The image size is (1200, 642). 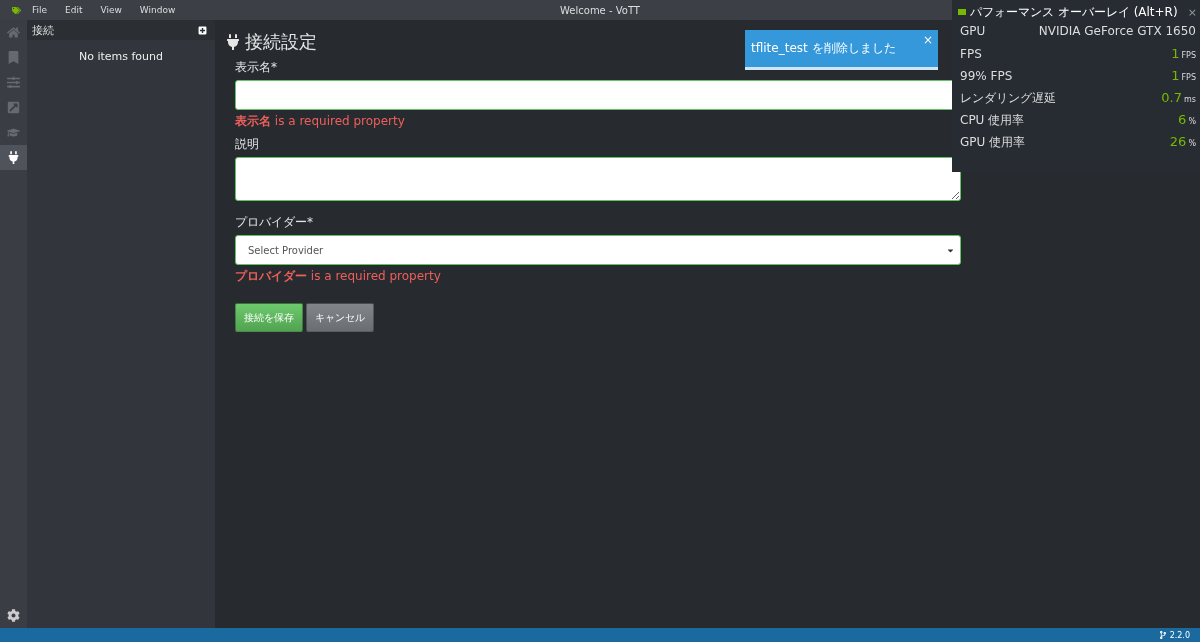 I want to click on field-label: プロバイダー*, so click(x=274, y=222).